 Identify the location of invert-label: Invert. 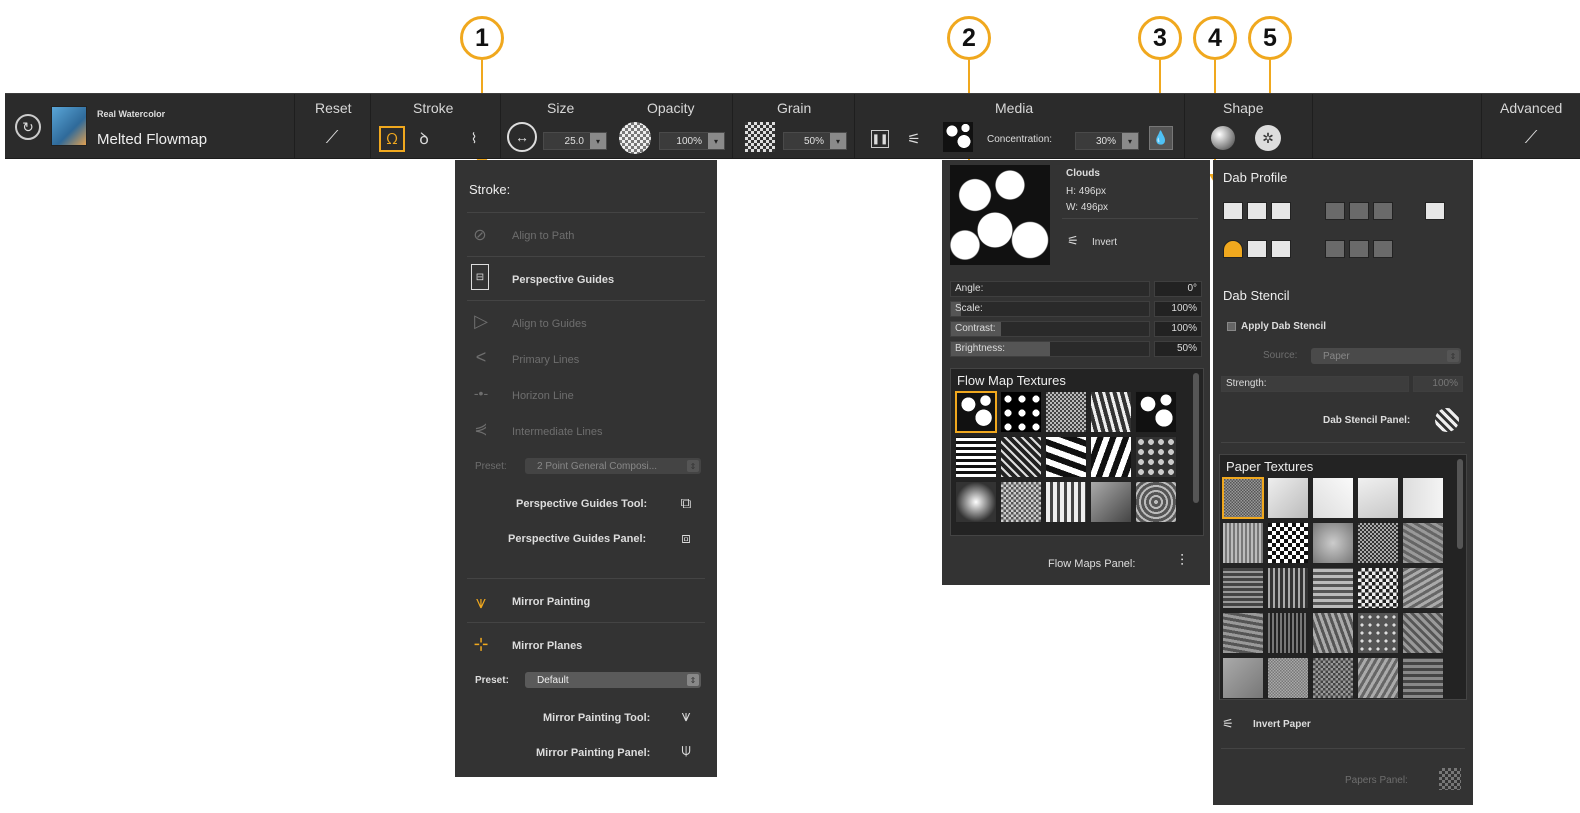
(1104, 242).